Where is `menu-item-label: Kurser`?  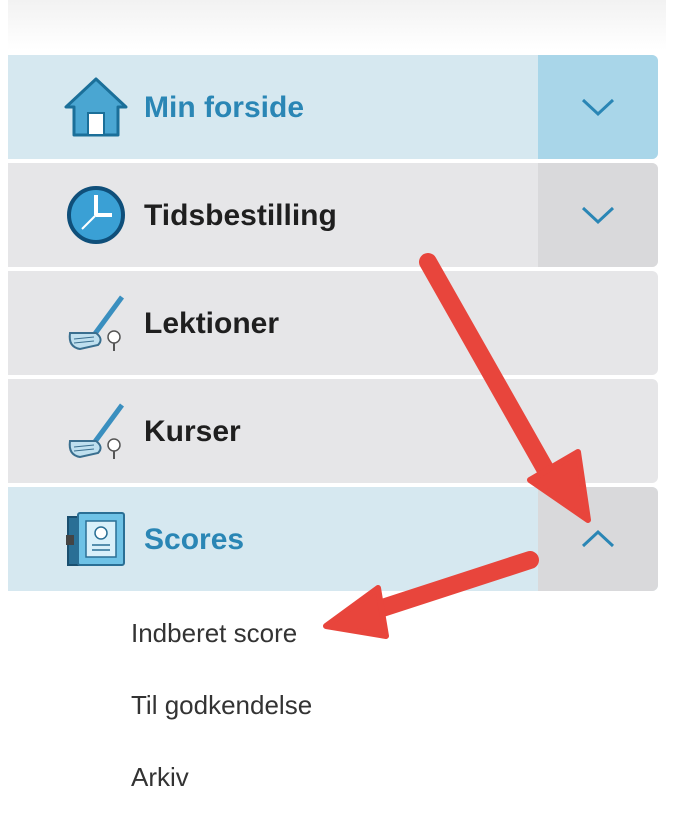 menu-item-label: Kurser is located at coordinates (192, 431).